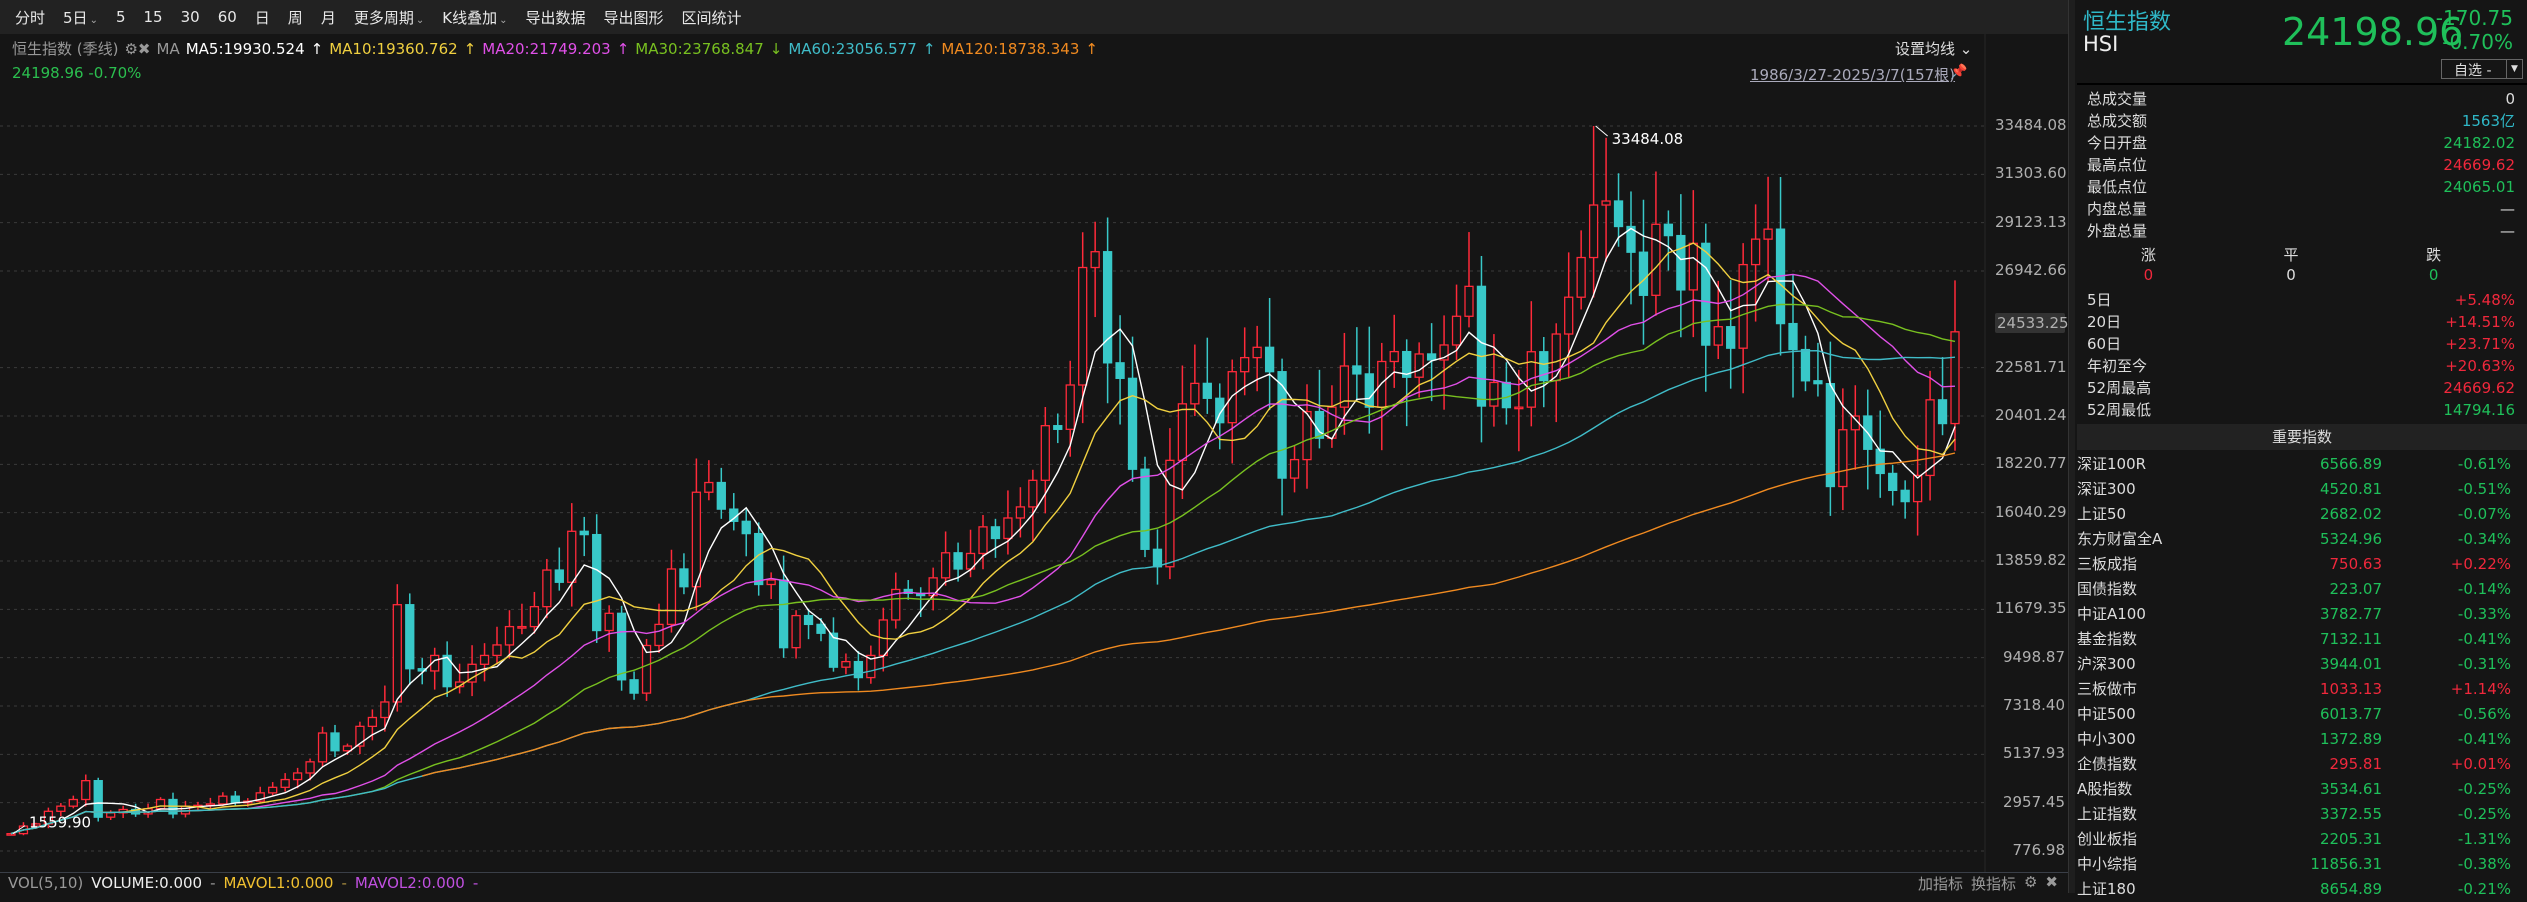 The width and height of the screenshot is (2527, 902). What do you see at coordinates (2117, 231) in the screenshot?
I see `stat-label: 外盘总量` at bounding box center [2117, 231].